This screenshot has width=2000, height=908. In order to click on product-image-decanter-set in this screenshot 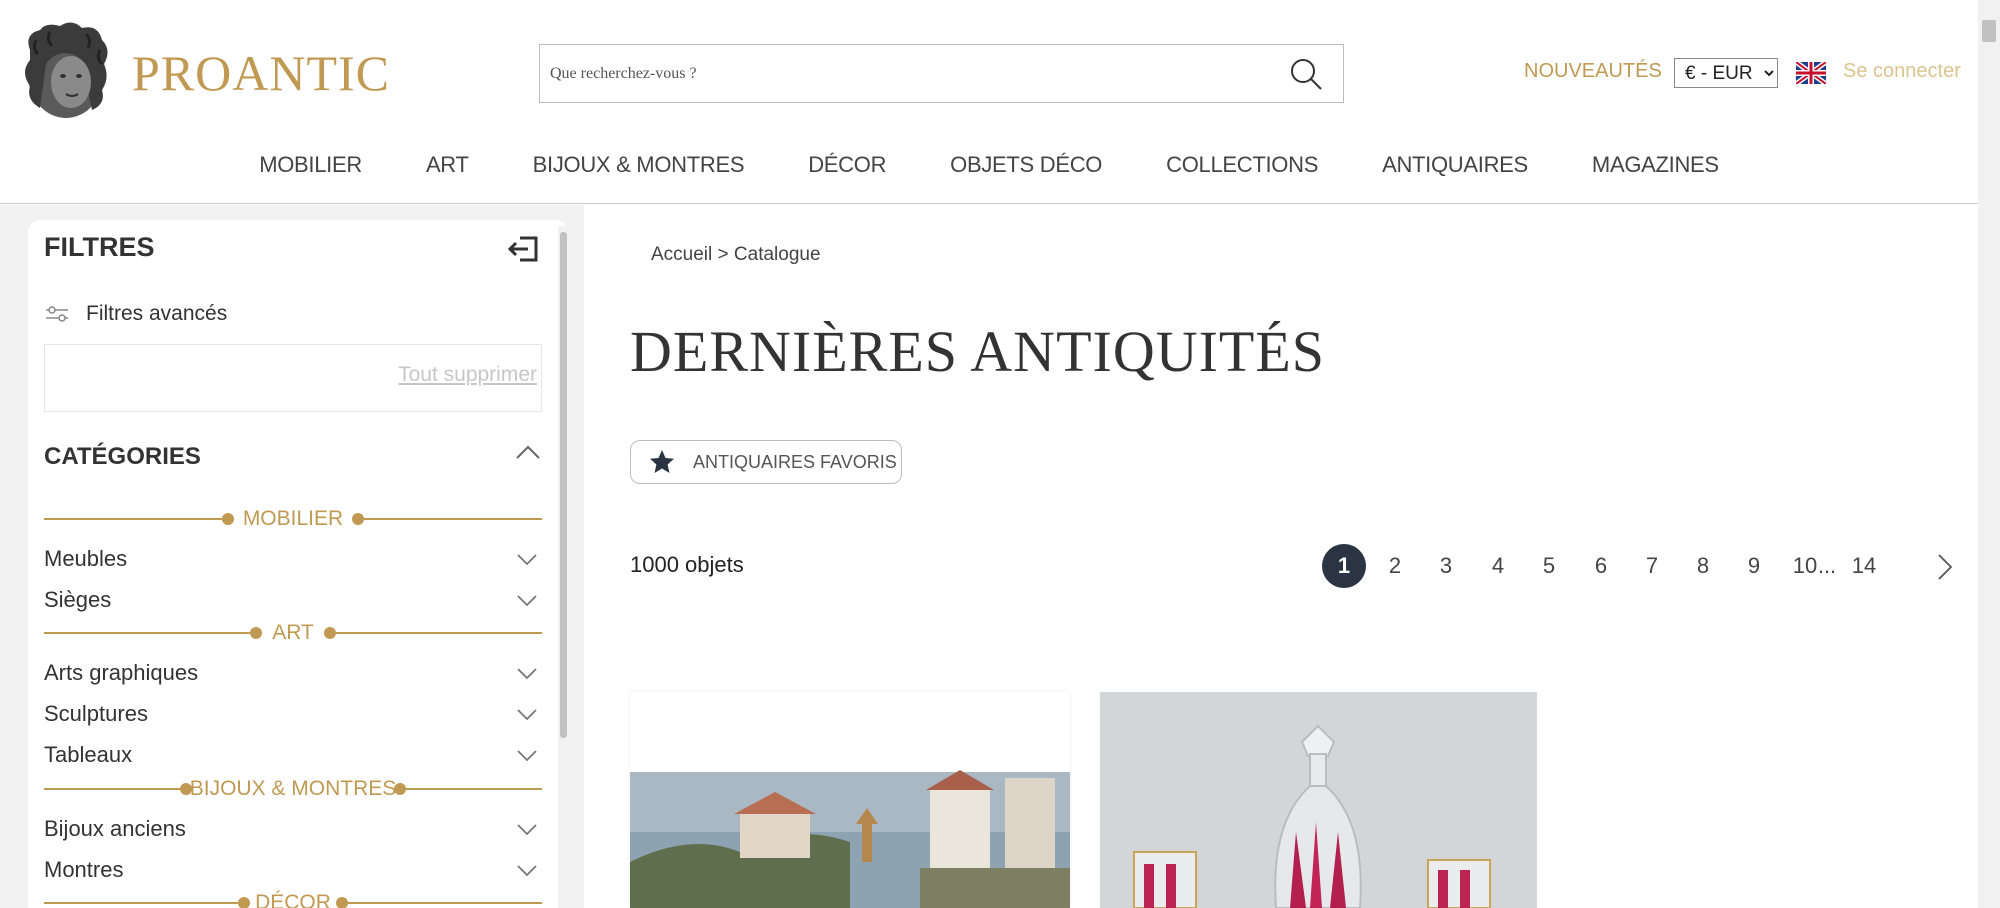, I will do `click(1318, 800)`.